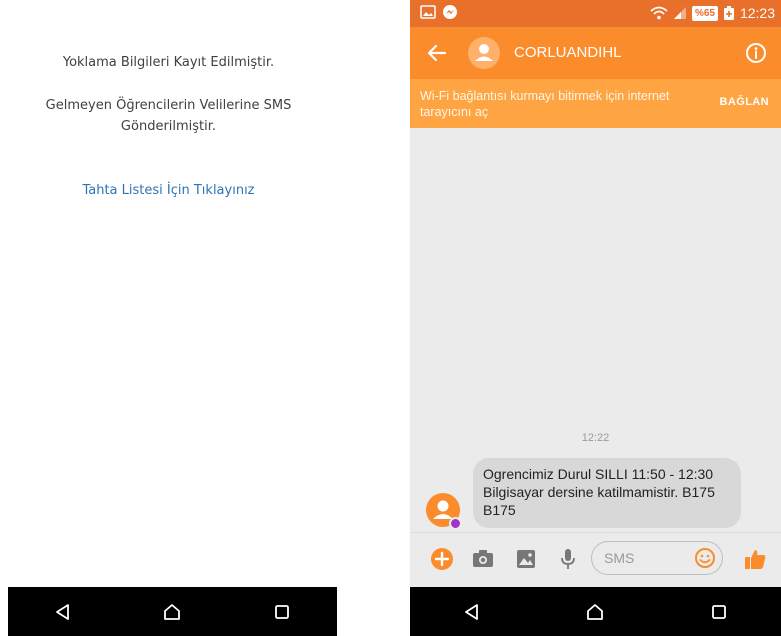 This screenshot has width=781, height=636. What do you see at coordinates (757, 13) in the screenshot?
I see `status-time: 12:23` at bounding box center [757, 13].